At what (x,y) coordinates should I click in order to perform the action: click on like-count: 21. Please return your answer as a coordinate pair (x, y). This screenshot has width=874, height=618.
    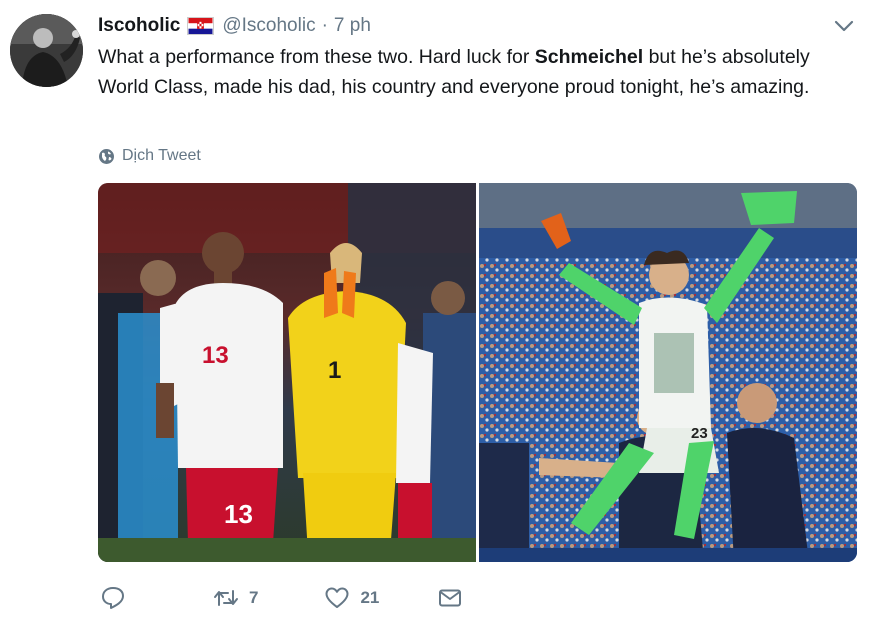
    Looking at the image, I should click on (370, 597).